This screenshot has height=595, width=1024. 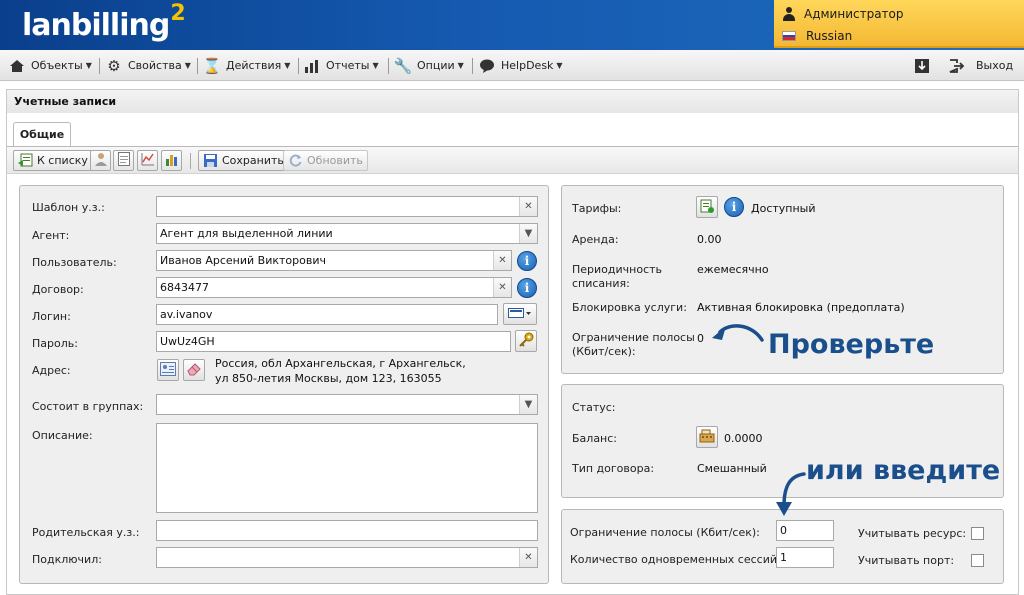 What do you see at coordinates (62, 435) in the screenshot?
I see `description-label: Описание:` at bounding box center [62, 435].